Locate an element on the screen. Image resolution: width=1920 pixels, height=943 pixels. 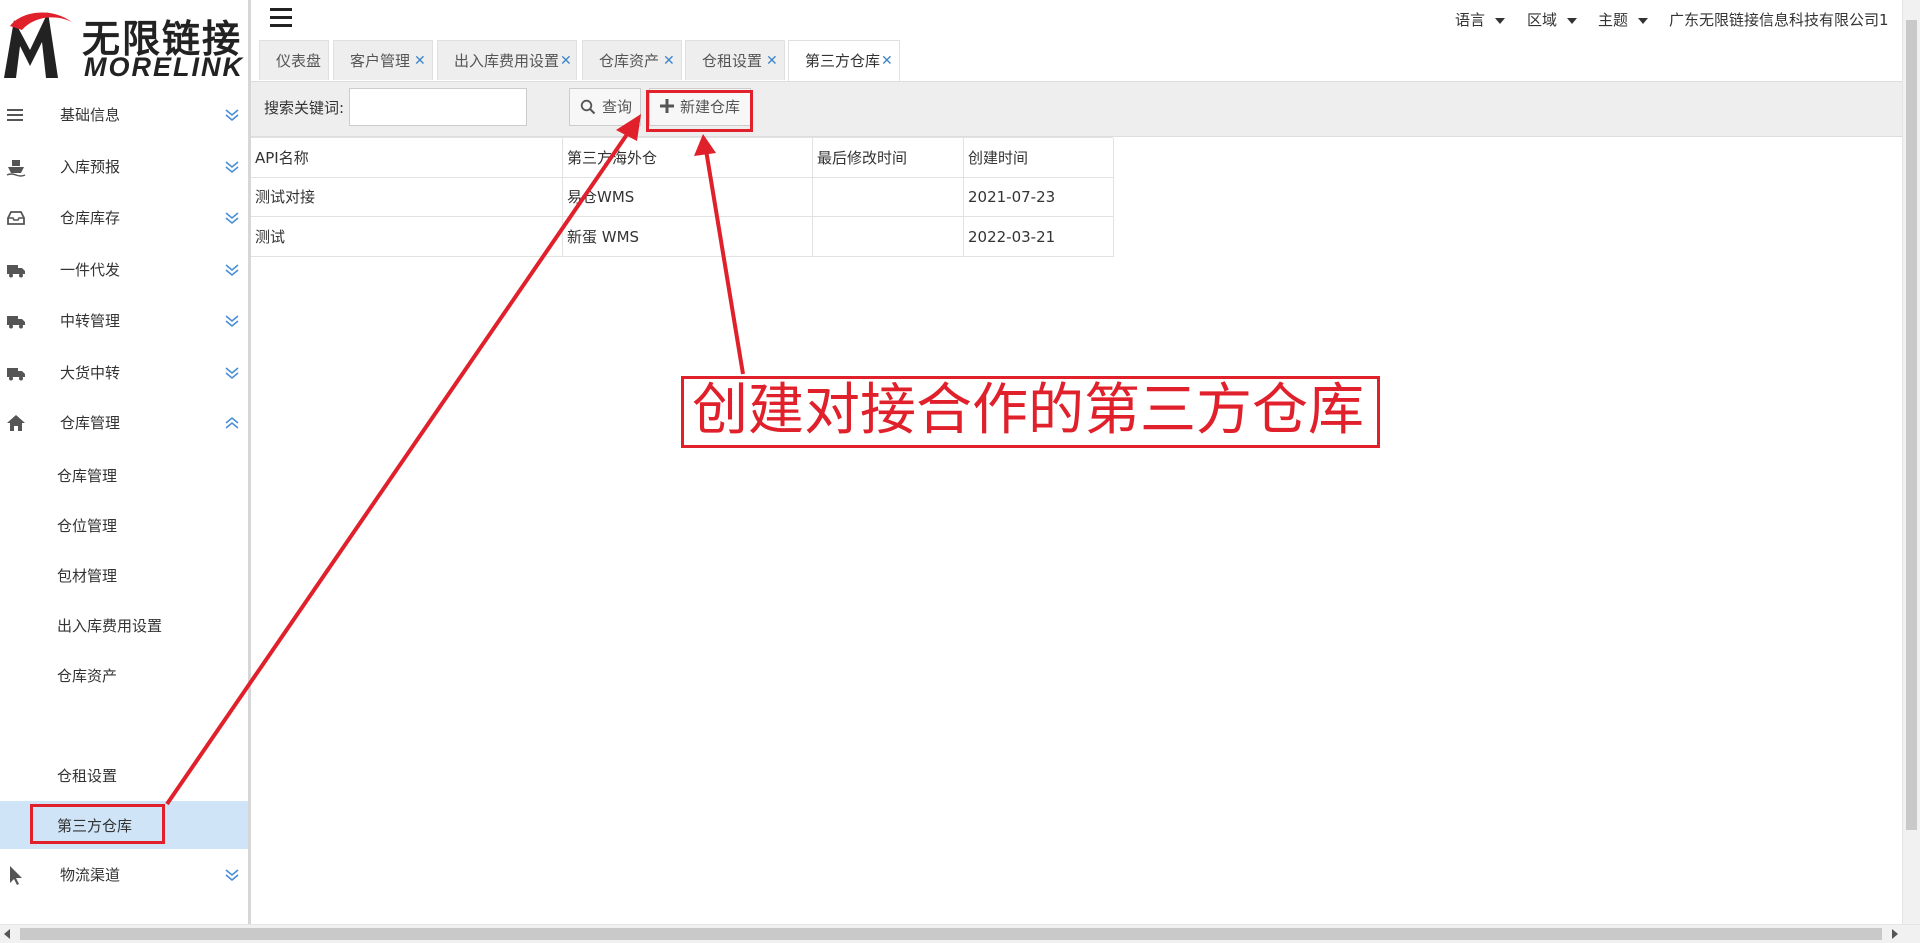
search-label: 搜索关键词: is located at coordinates (304, 108).